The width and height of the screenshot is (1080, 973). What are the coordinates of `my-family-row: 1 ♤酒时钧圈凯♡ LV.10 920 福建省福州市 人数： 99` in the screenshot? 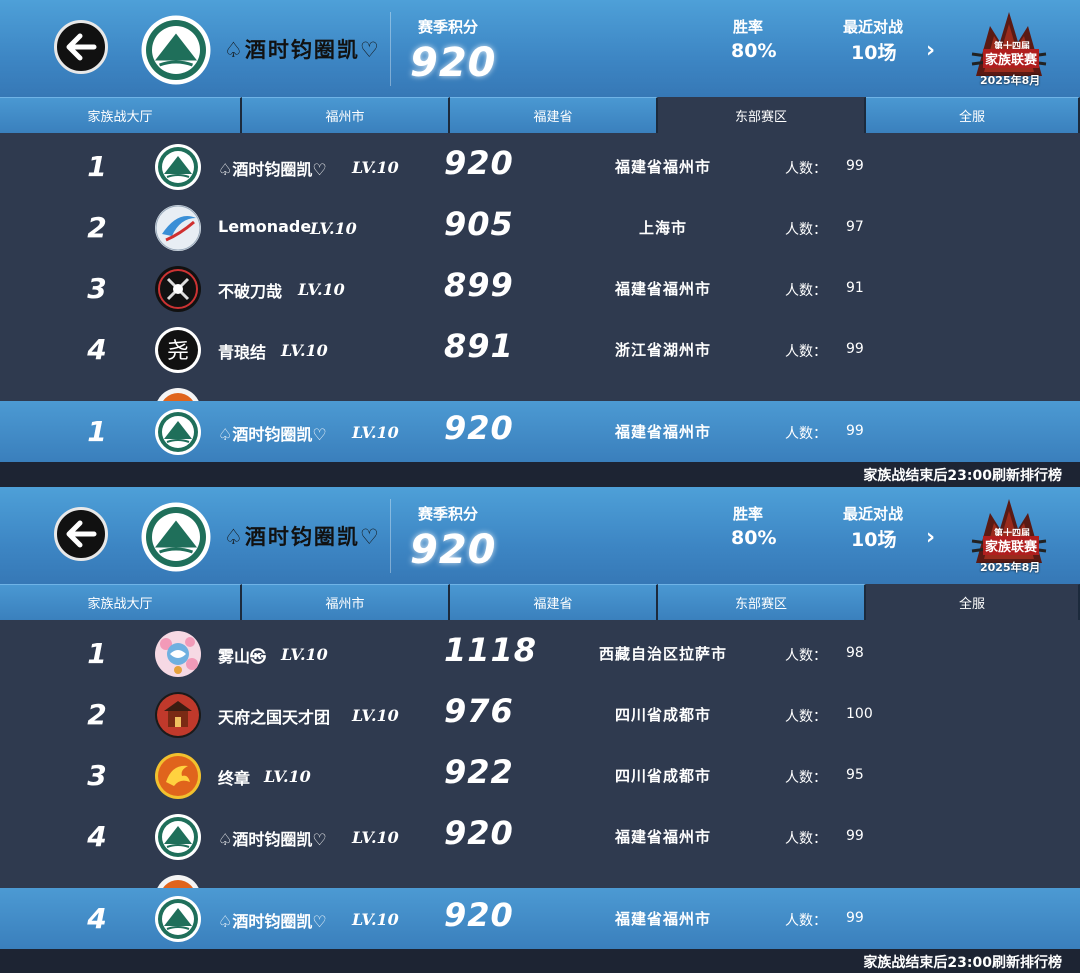 It's located at (540, 431).